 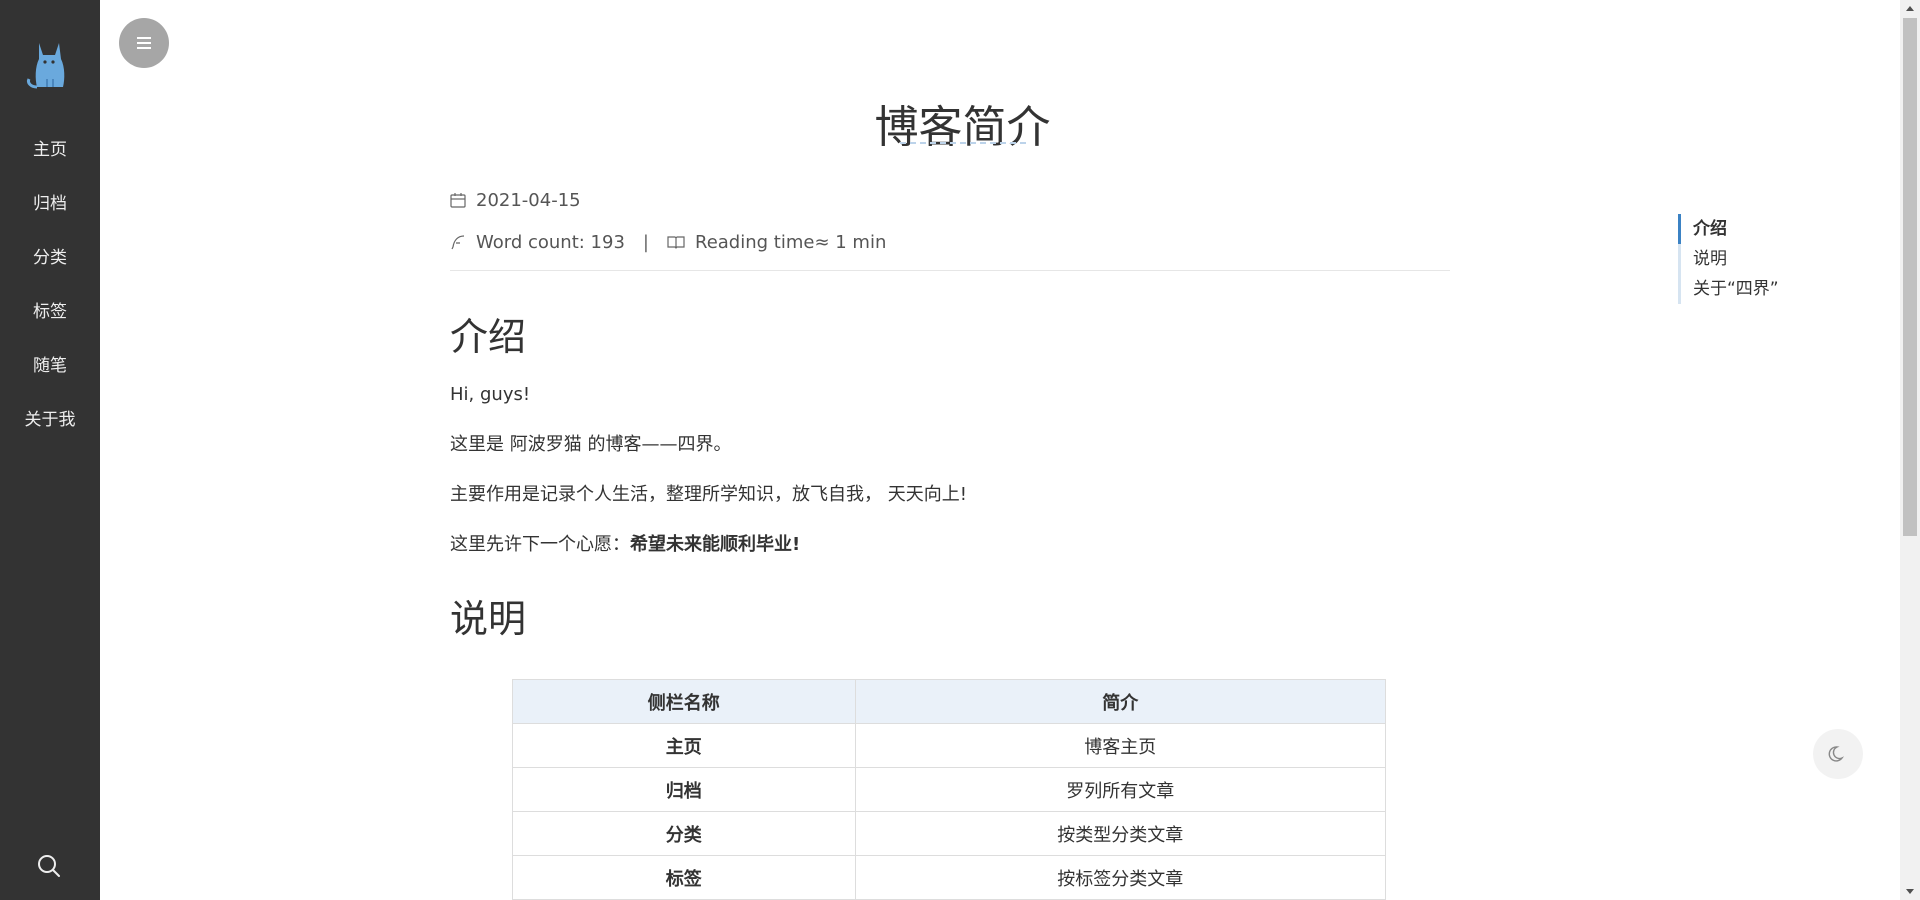 I want to click on cat-logo-icon, so click(x=50, y=63).